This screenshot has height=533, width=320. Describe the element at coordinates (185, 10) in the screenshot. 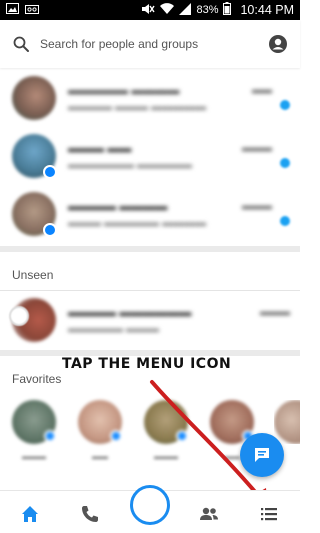

I see `signal-icon` at that location.